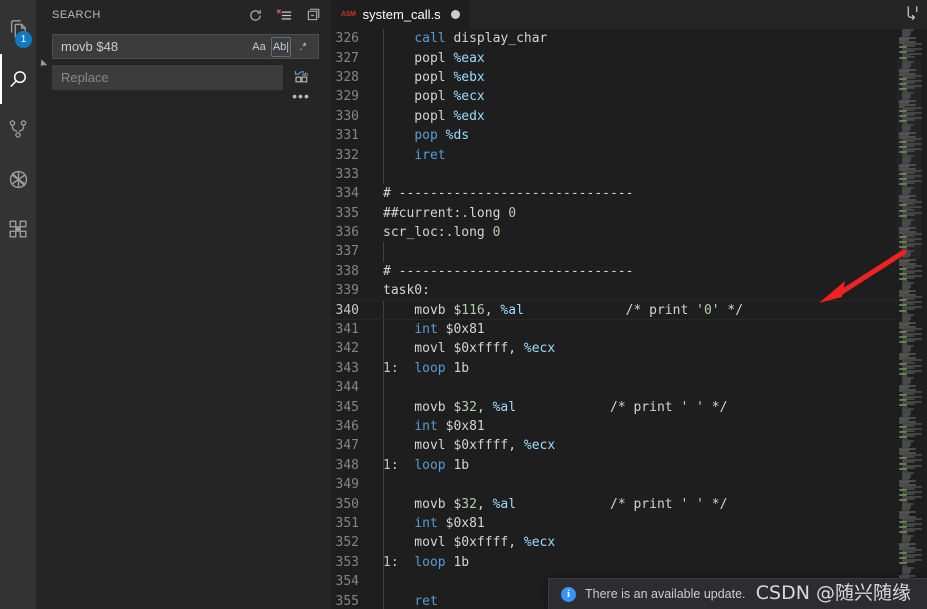 Image resolution: width=927 pixels, height=609 pixels. I want to click on activity-bar: 1, so click(18, 304).